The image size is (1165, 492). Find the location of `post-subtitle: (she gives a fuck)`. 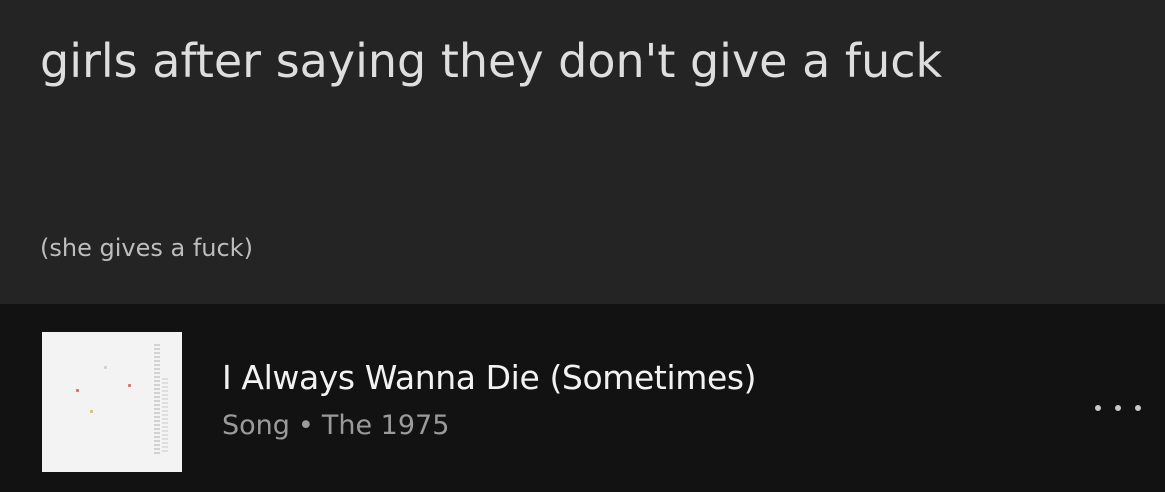

post-subtitle: (she gives a fuck) is located at coordinates (146, 248).